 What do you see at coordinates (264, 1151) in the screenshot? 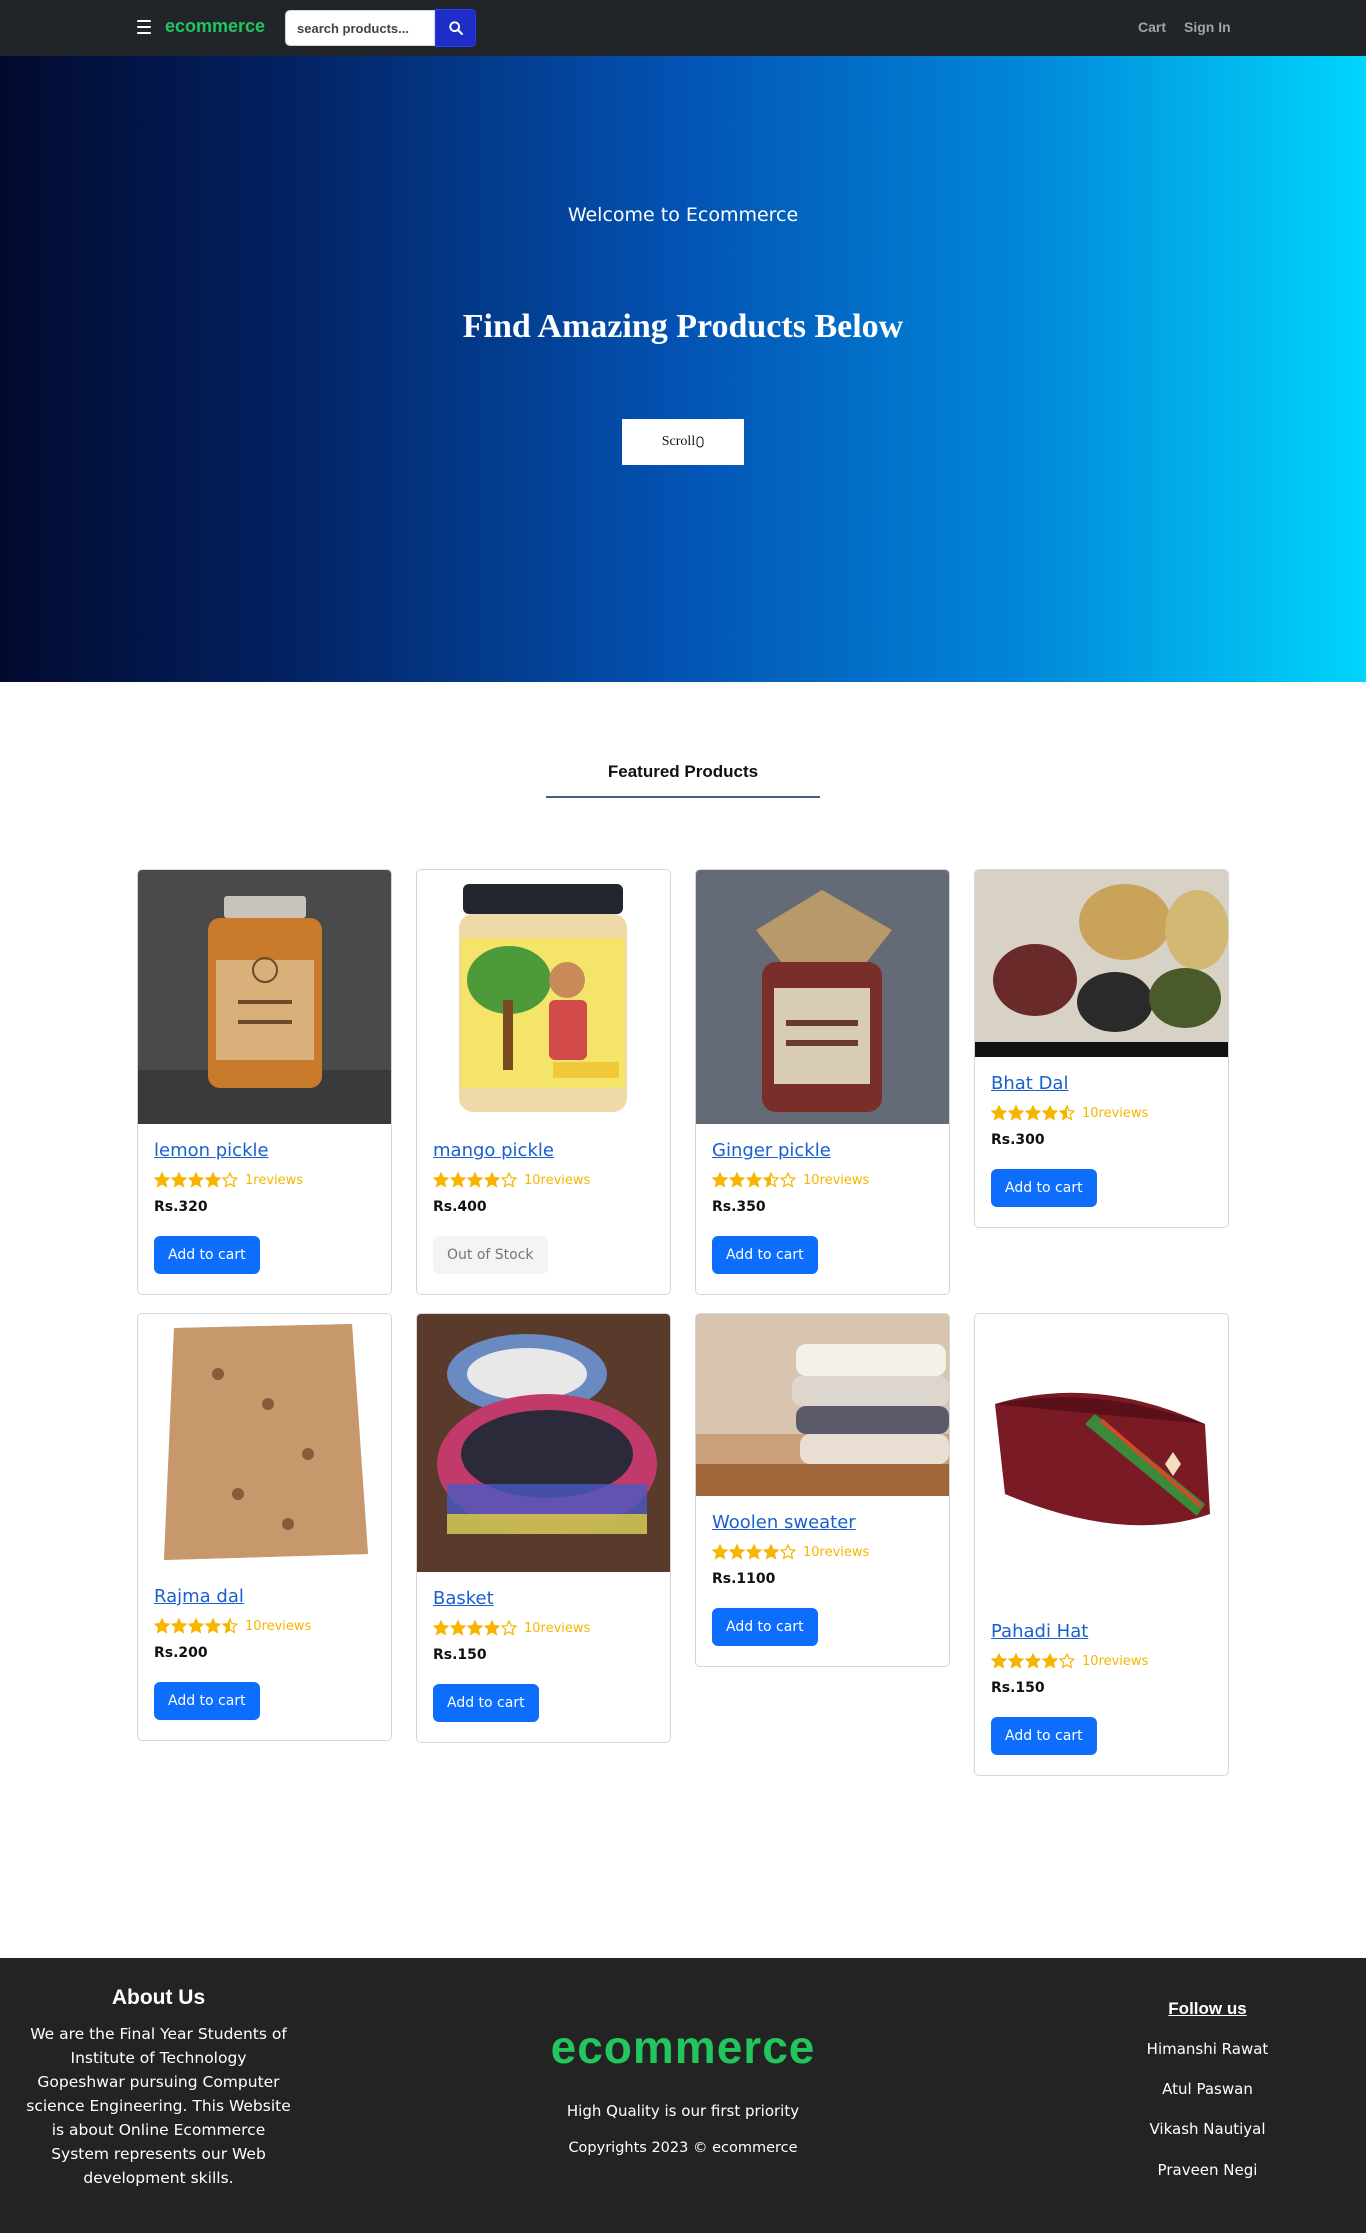
I see `product-title: lemon pickle` at bounding box center [264, 1151].